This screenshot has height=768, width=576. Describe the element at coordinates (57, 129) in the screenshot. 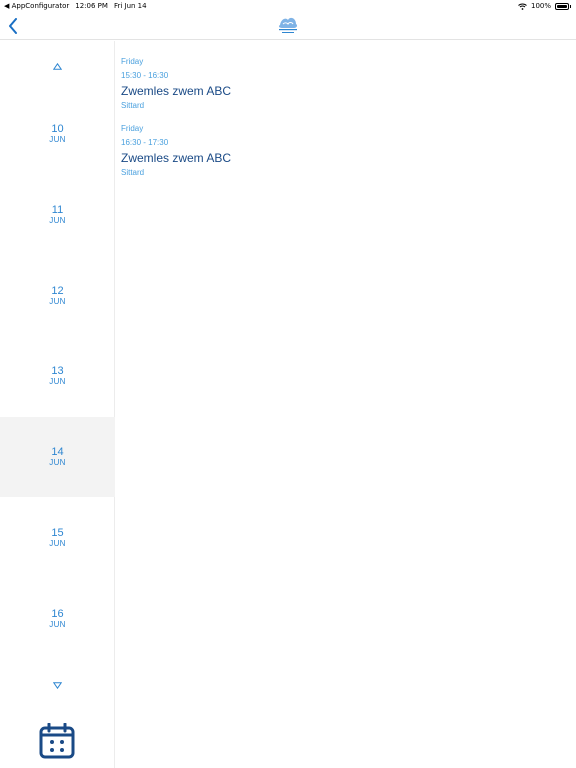

I see `day-number: 10` at that location.